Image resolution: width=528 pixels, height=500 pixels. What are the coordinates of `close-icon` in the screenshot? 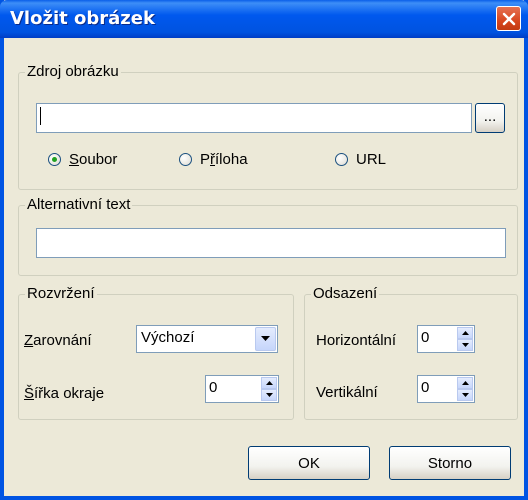 It's located at (508, 18).